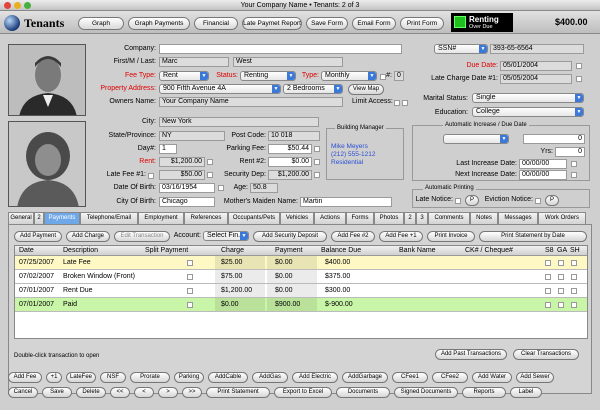 The width and height of the screenshot is (600, 410). Describe the element at coordinates (166, 250) in the screenshot. I see `col-split-payment: Split Payment` at that location.